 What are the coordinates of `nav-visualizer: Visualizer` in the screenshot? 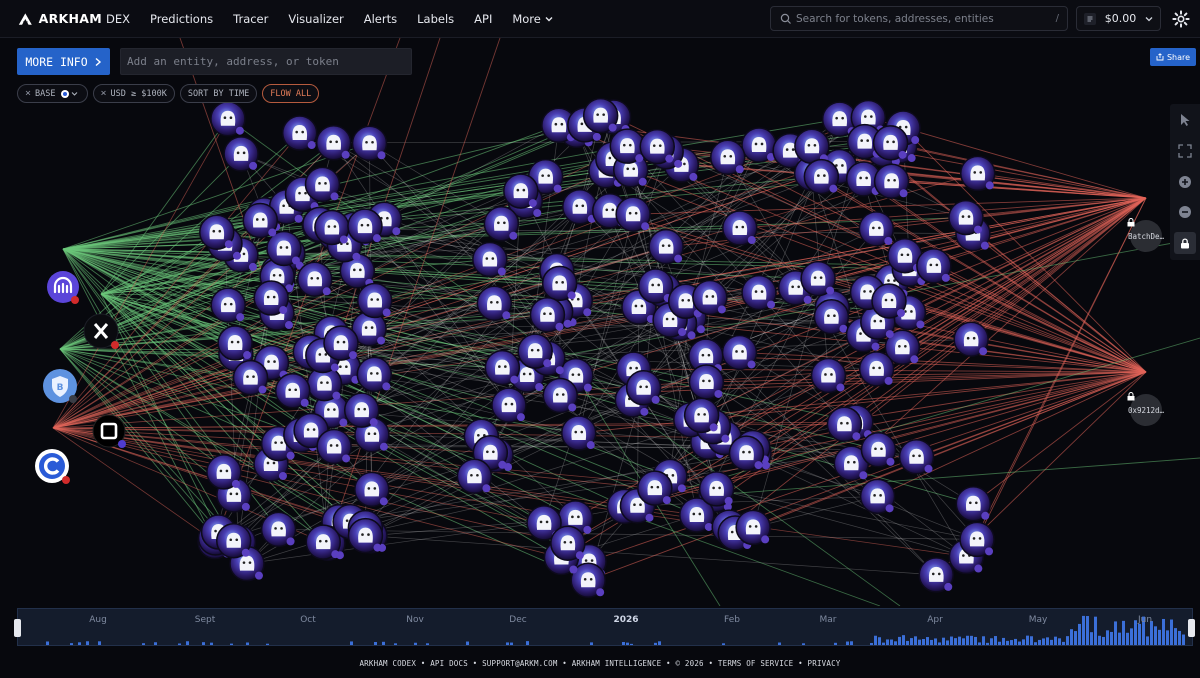 It's located at (315, 19).